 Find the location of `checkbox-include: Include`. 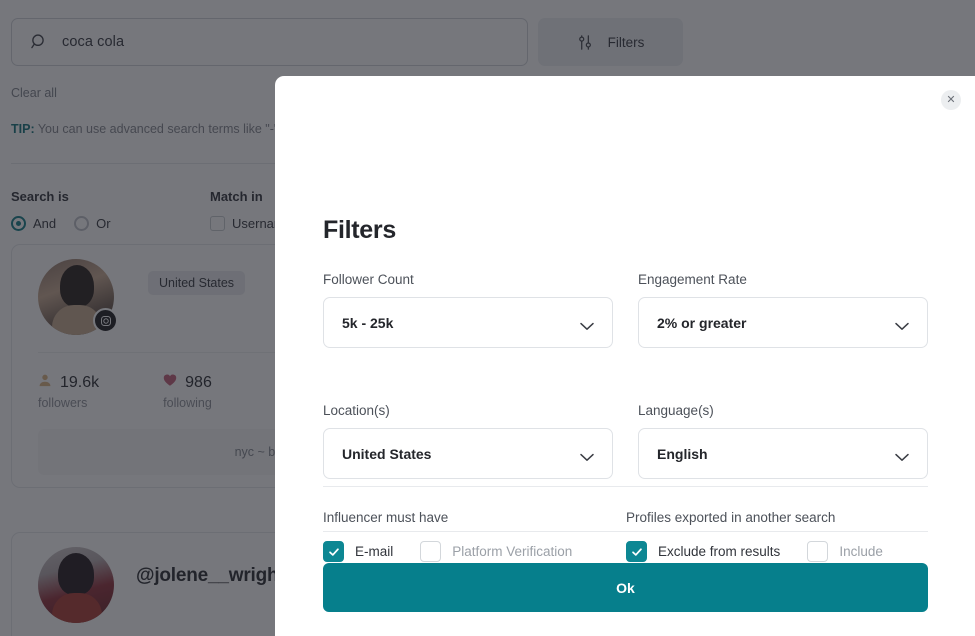

checkbox-include: Include is located at coordinates (845, 551).